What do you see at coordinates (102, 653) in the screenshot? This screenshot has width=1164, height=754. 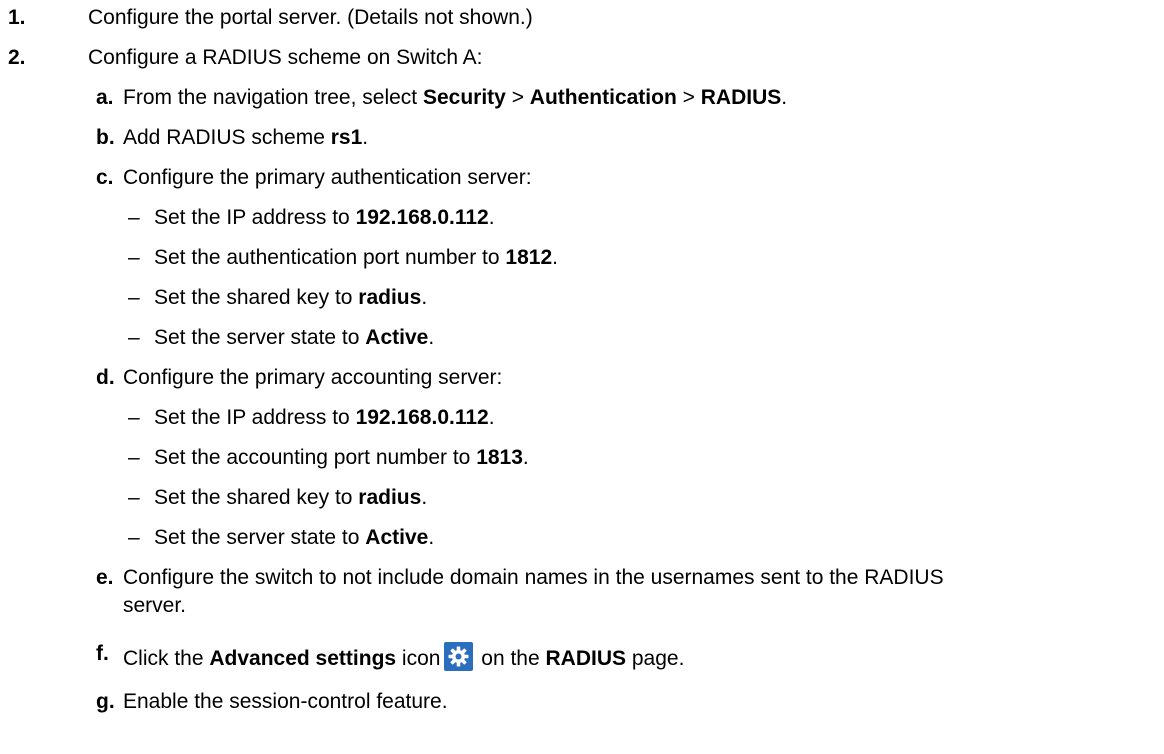 I see `substep-label: f.` at bounding box center [102, 653].